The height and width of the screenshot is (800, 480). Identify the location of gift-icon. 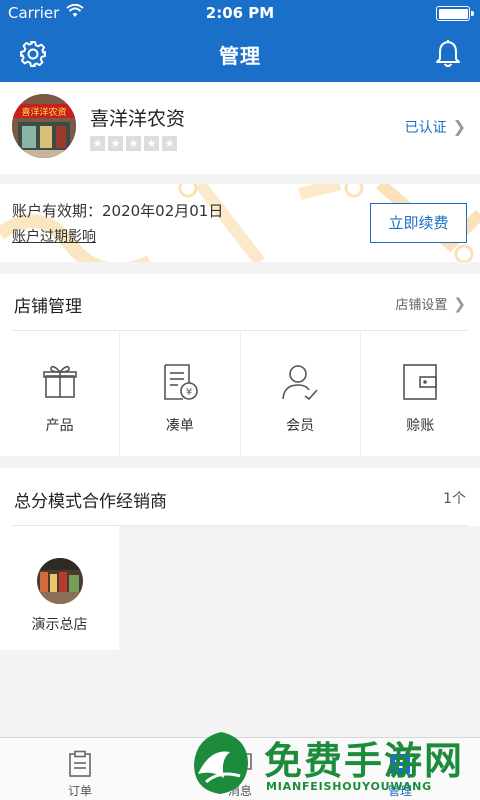
(59, 381).